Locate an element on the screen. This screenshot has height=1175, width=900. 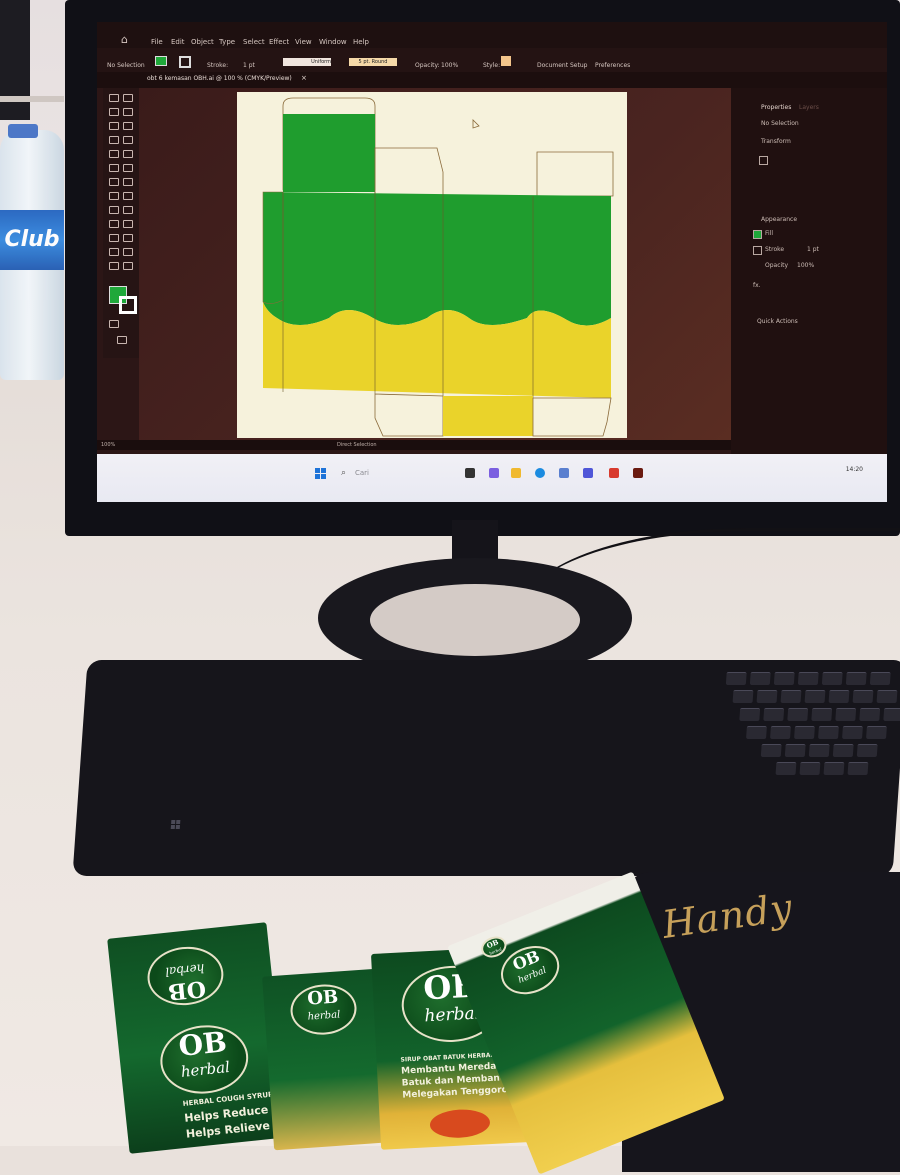
bottom-flap-yellow is located at coordinates (488, 416).